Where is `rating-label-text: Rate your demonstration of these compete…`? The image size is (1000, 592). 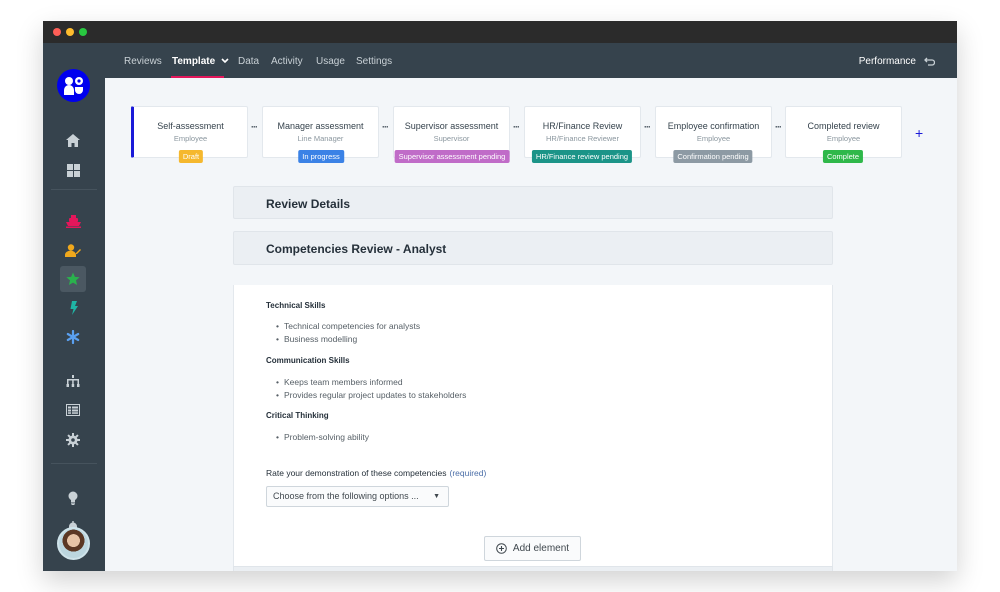 rating-label-text: Rate your demonstration of these compete… is located at coordinates (356, 473).